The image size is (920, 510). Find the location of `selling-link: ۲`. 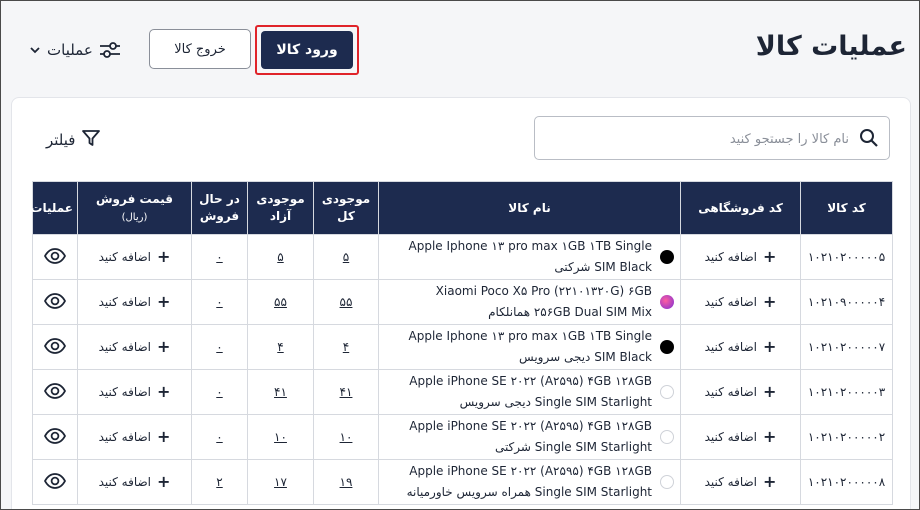

selling-link: ۲ is located at coordinates (219, 482).